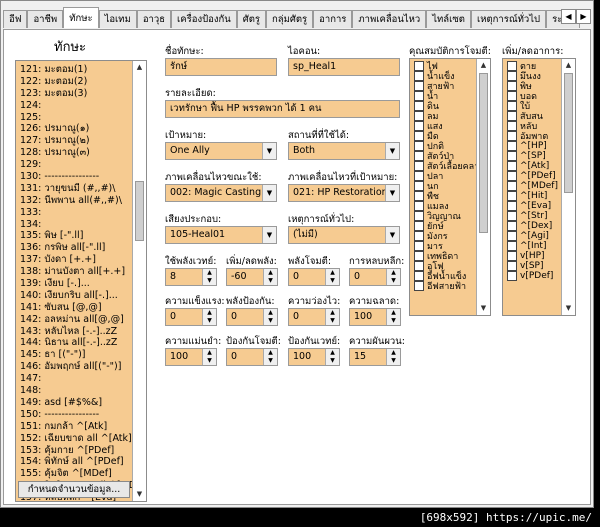 The width and height of the screenshot is (600, 527). Describe the element at coordinates (45, 19) in the screenshot. I see `tab-1: อาชีพ` at that location.